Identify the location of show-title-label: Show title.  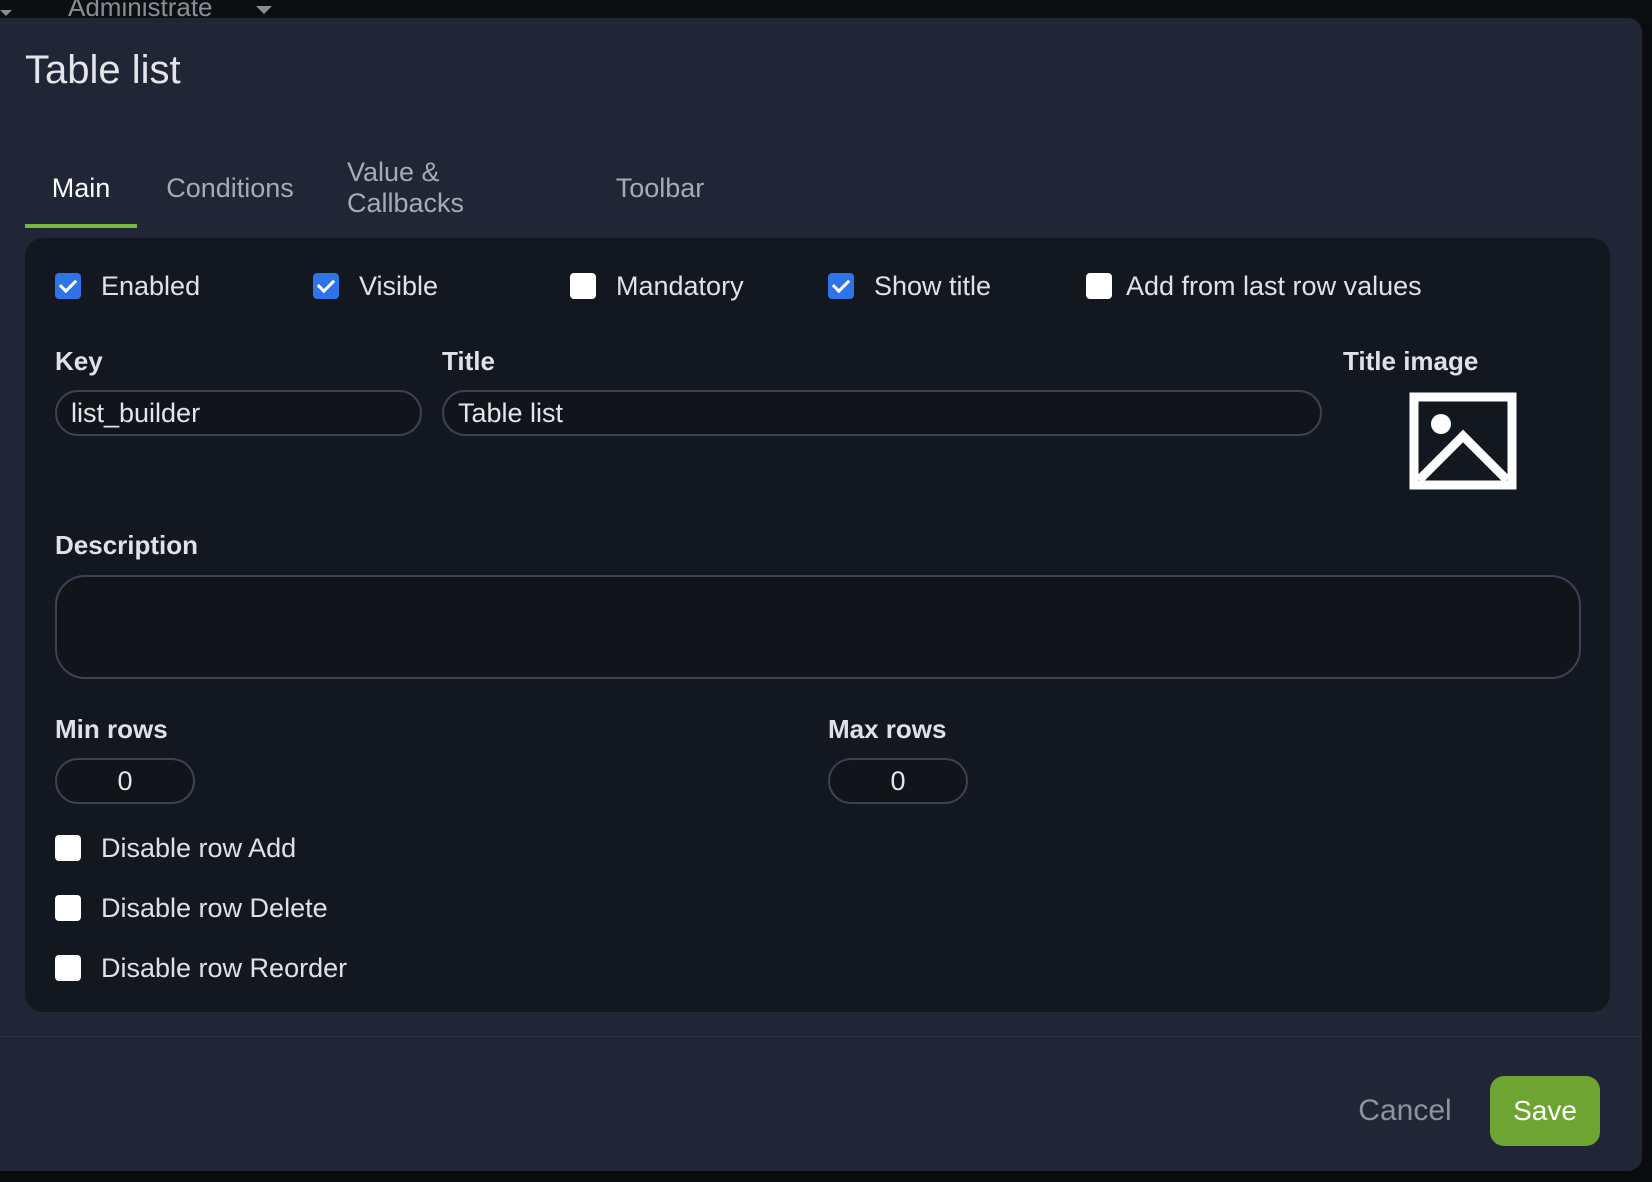
(933, 285).